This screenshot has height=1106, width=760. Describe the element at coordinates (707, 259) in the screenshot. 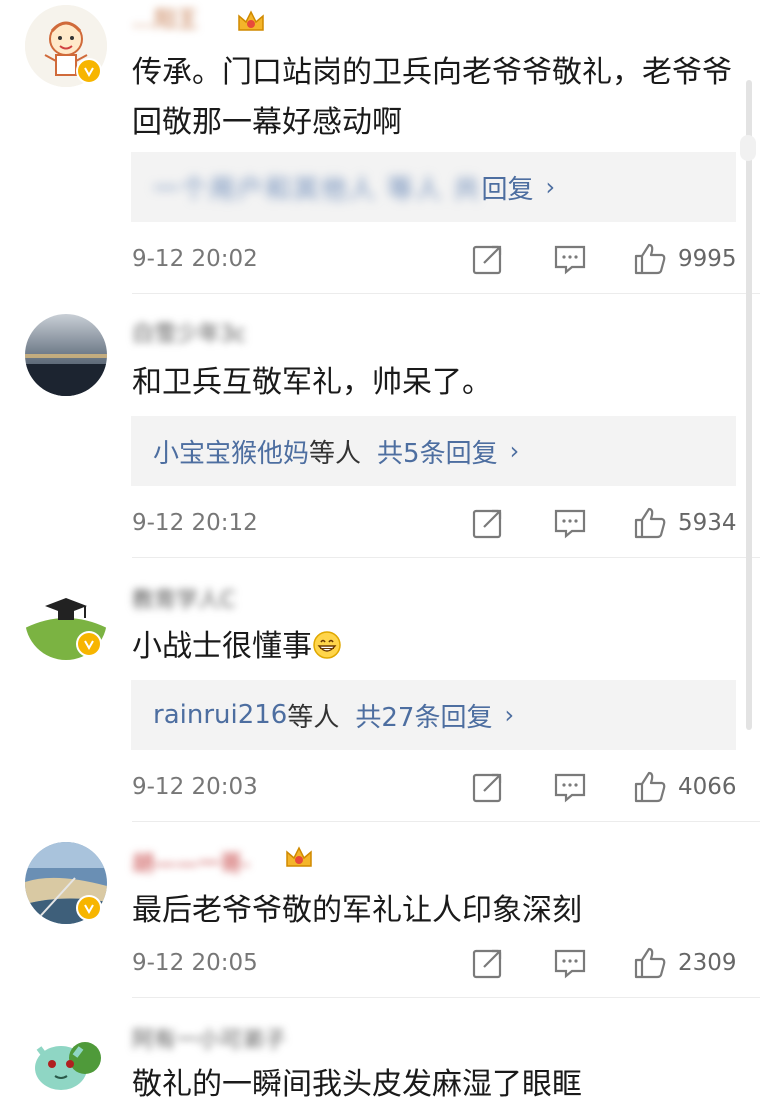

I see `like-count: 9995` at that location.